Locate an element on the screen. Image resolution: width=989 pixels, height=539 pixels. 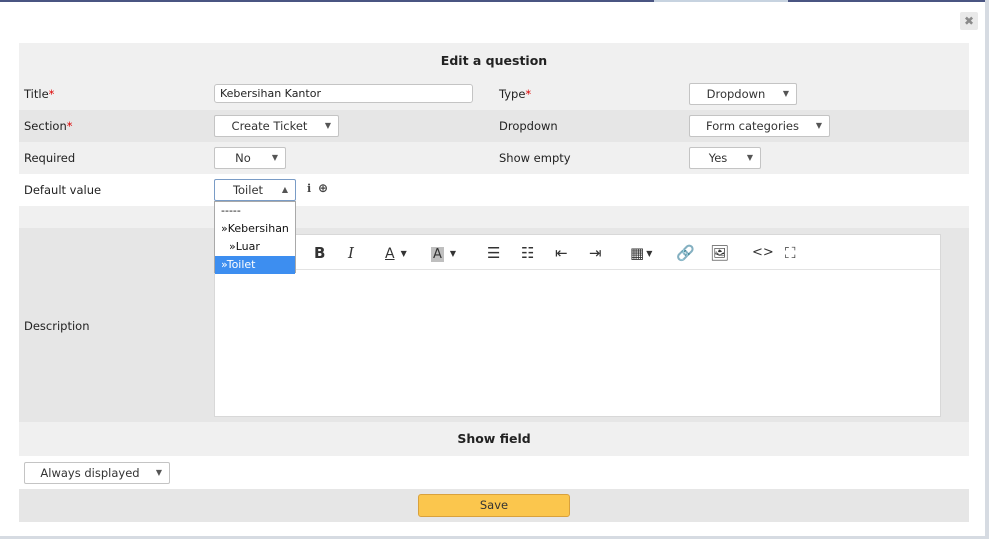
background-color-button: A ▼ is located at coordinates (443, 253).